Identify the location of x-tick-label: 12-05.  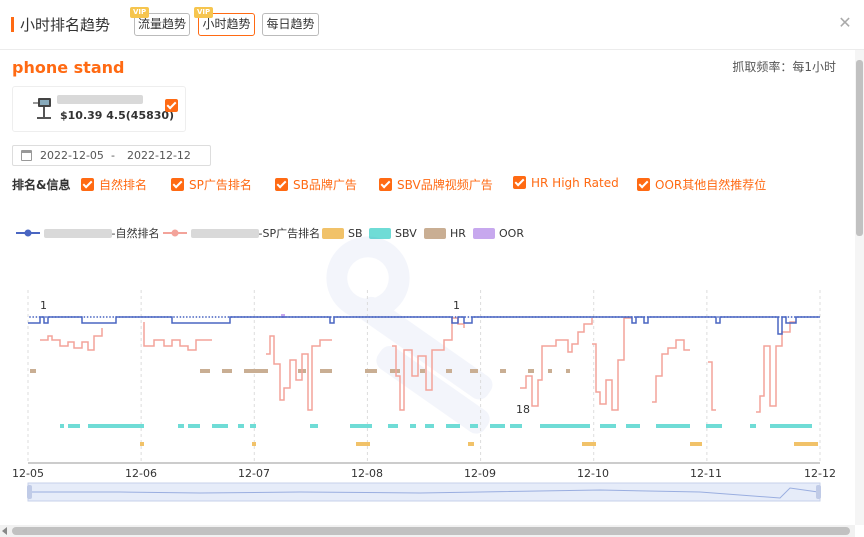
(28, 473).